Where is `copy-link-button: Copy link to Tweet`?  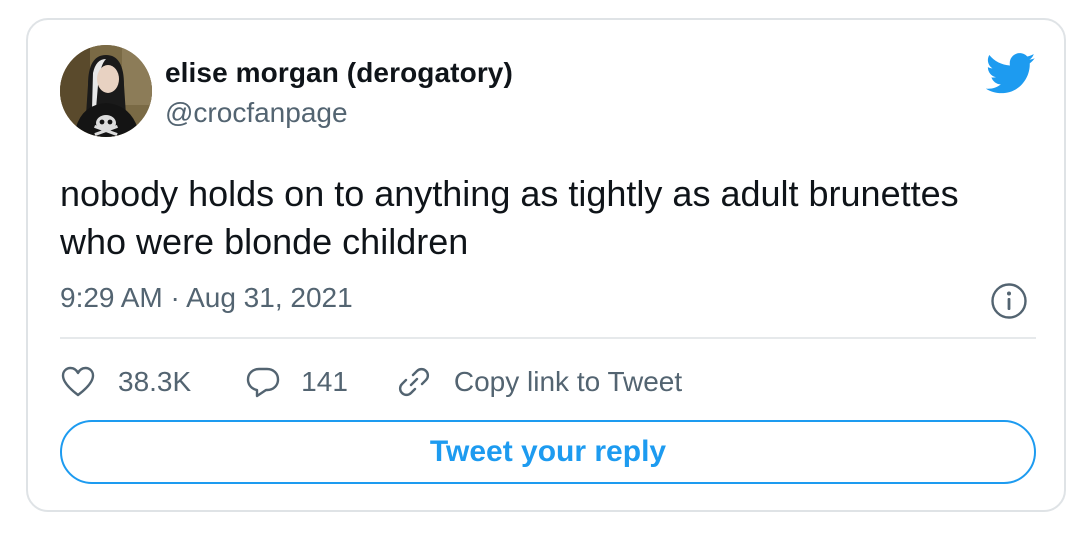
copy-link-button: Copy link to Tweet is located at coordinates (539, 382).